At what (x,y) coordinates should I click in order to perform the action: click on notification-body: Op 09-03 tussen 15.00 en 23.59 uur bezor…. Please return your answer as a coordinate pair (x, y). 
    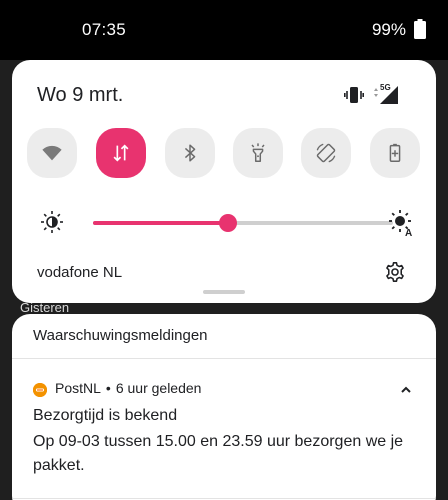
    Looking at the image, I should click on (218, 453).